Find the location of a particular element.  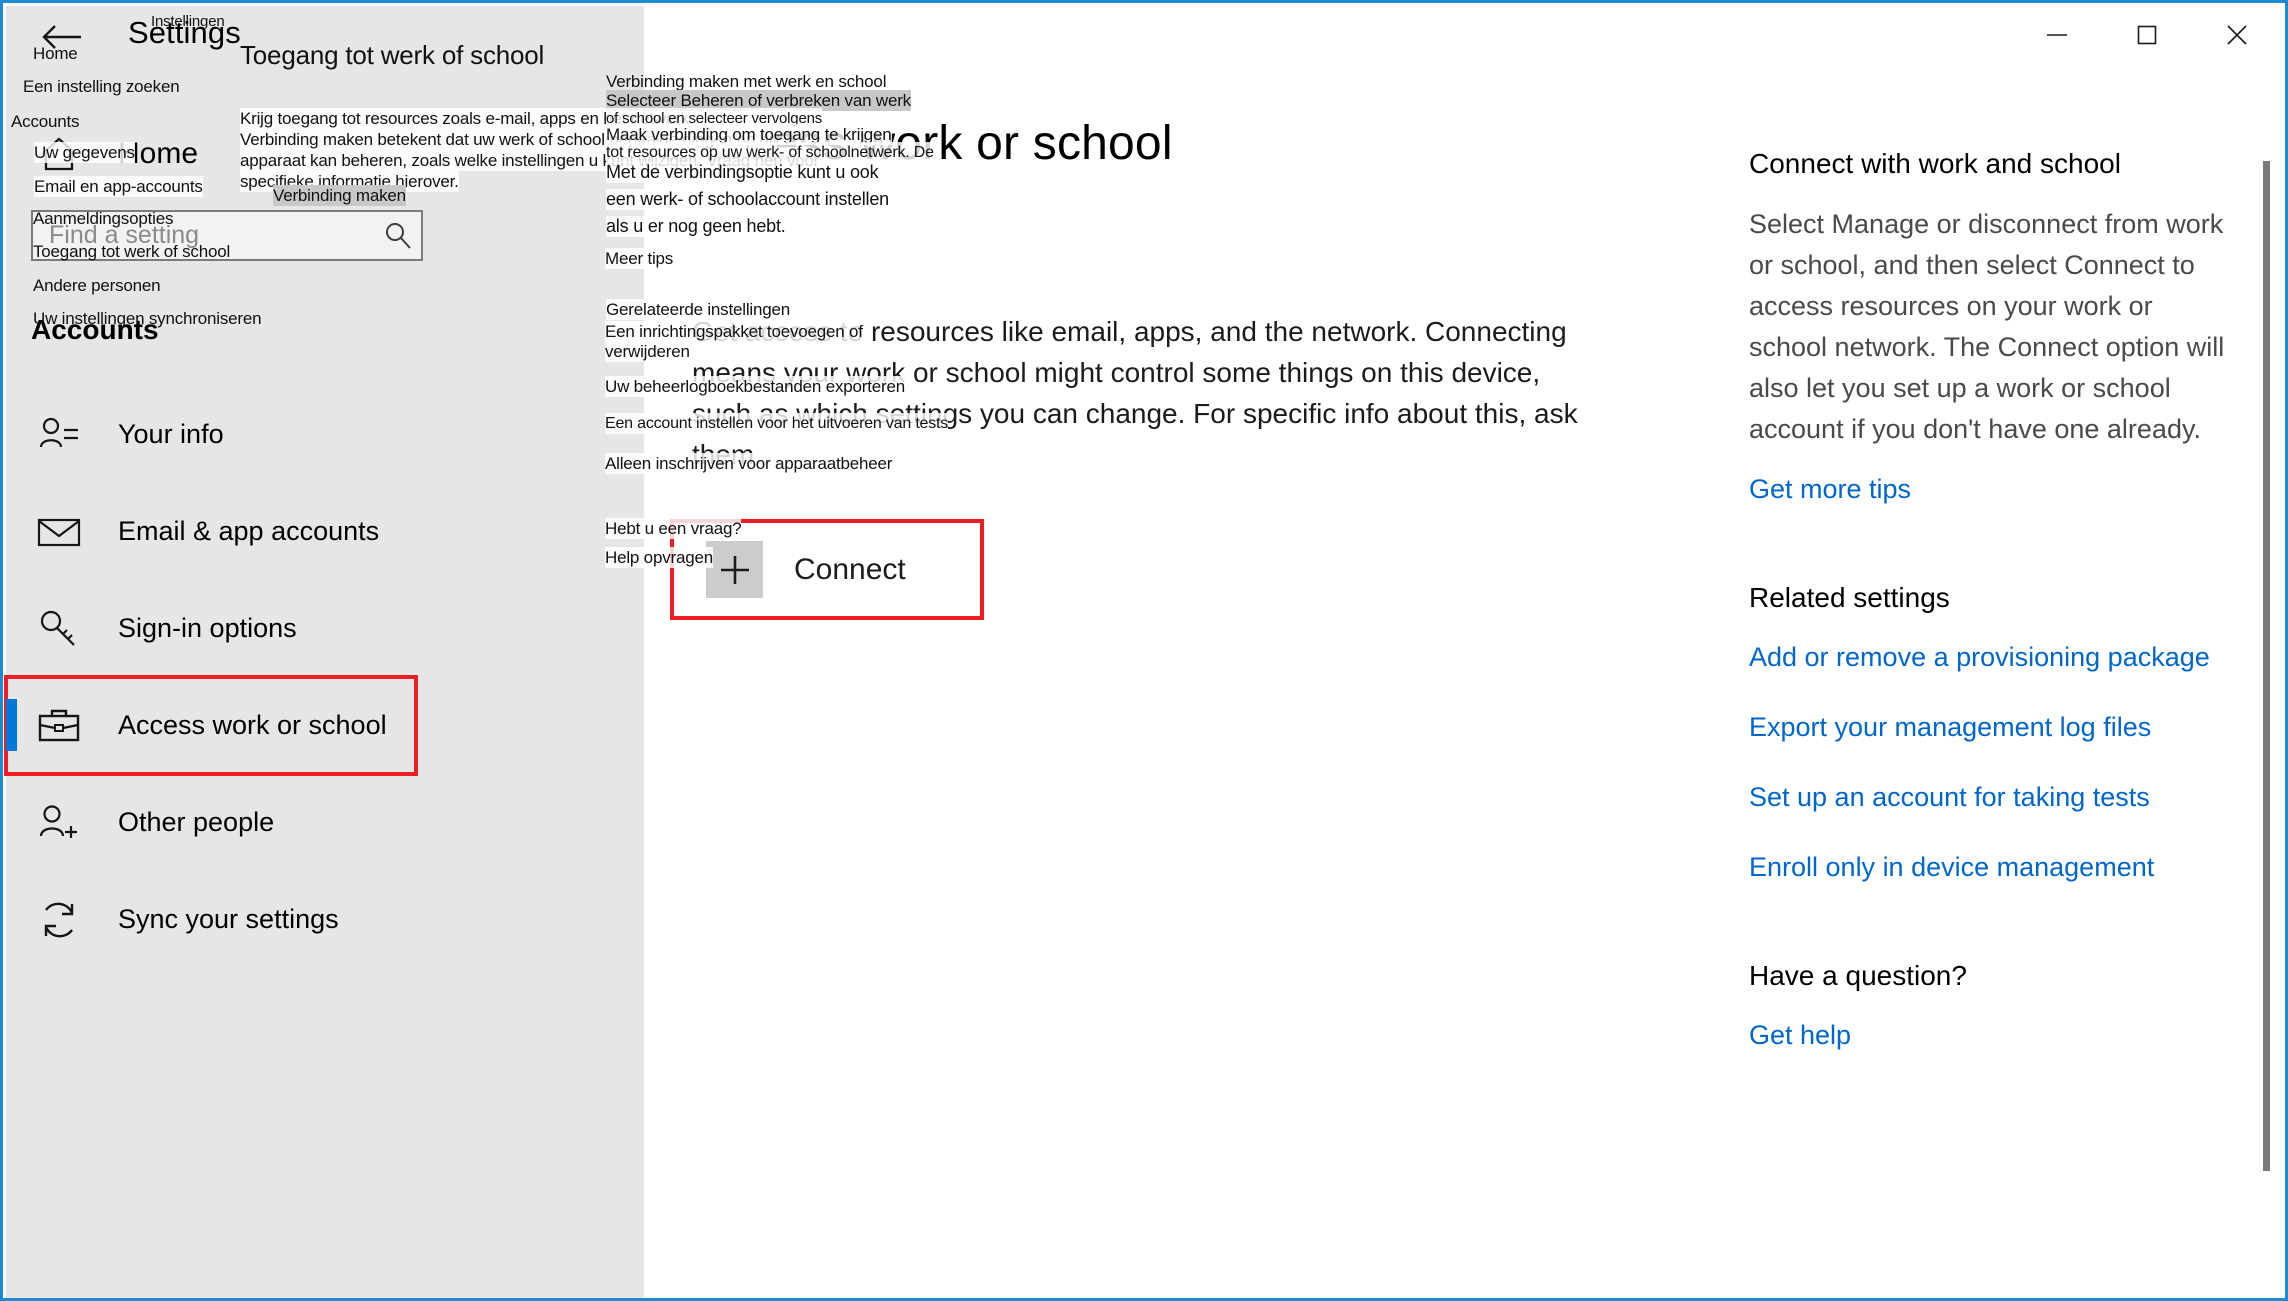

related-link-account-taking-tests: Set up an account for taking tests is located at coordinates (1989, 797).